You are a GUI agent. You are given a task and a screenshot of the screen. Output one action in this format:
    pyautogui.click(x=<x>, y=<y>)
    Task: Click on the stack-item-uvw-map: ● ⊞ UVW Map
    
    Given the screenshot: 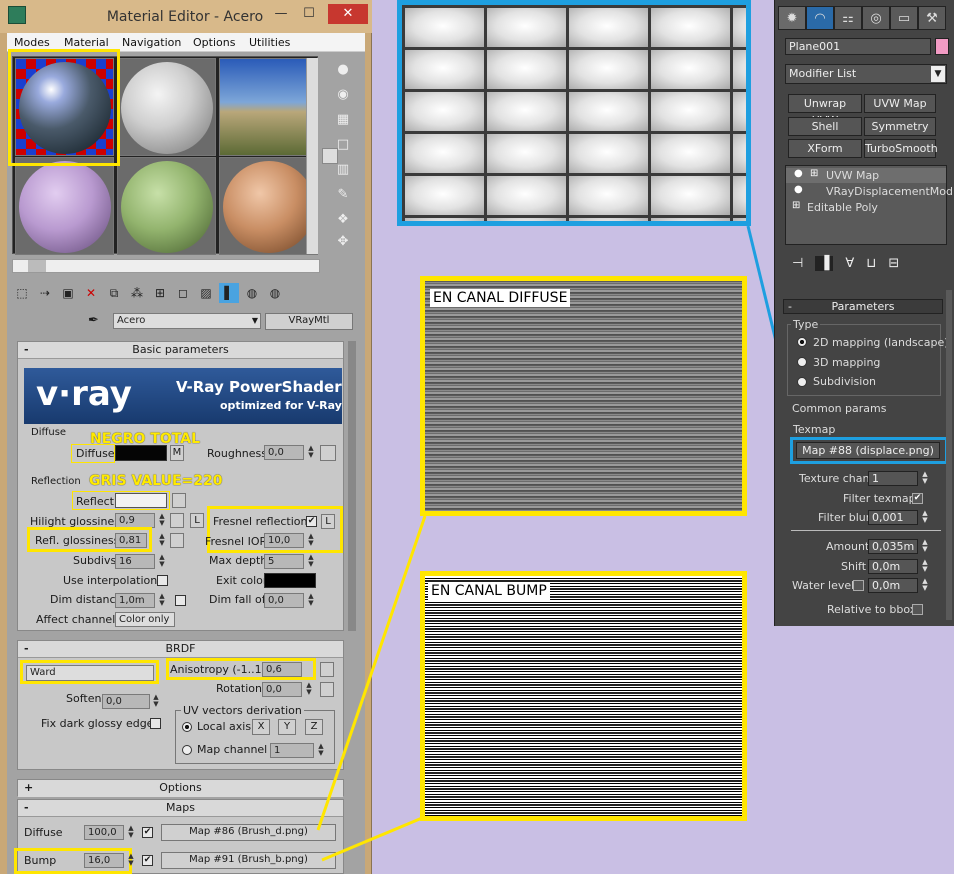 What is the action you would take?
    pyautogui.click(x=866, y=175)
    